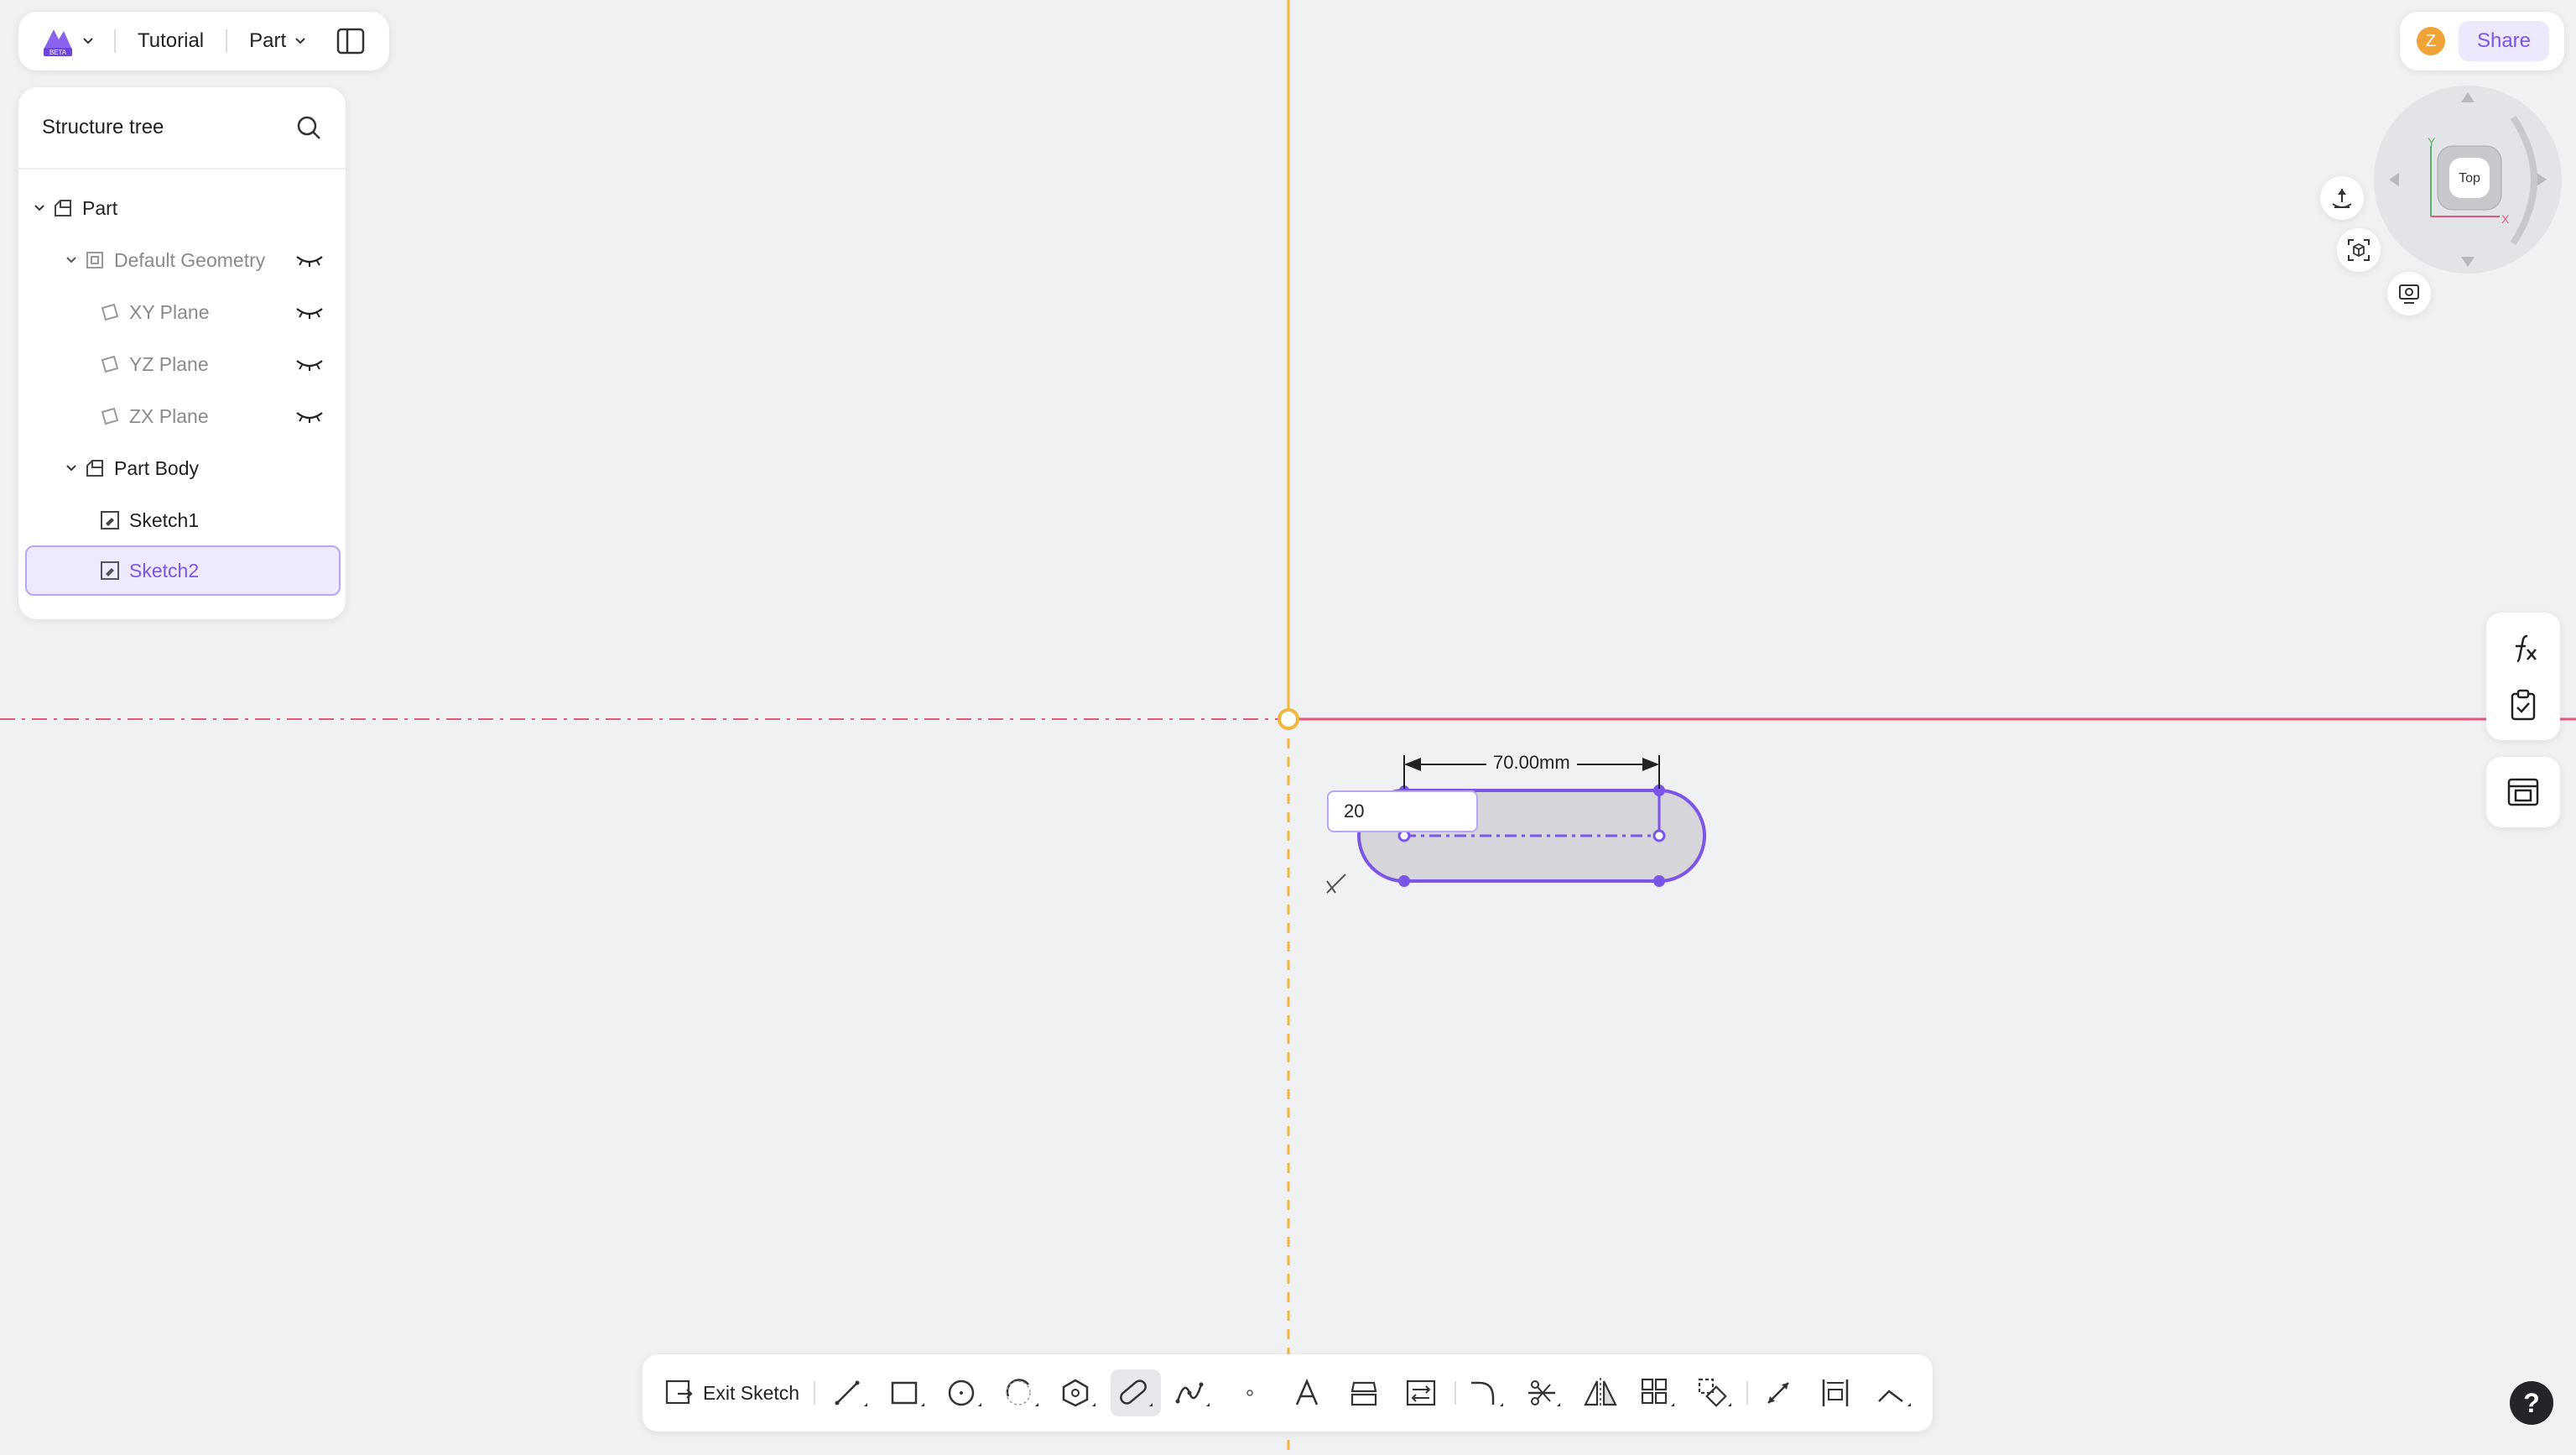 The width and height of the screenshot is (2576, 1455). I want to click on part-dropdown: Part, so click(278, 41).